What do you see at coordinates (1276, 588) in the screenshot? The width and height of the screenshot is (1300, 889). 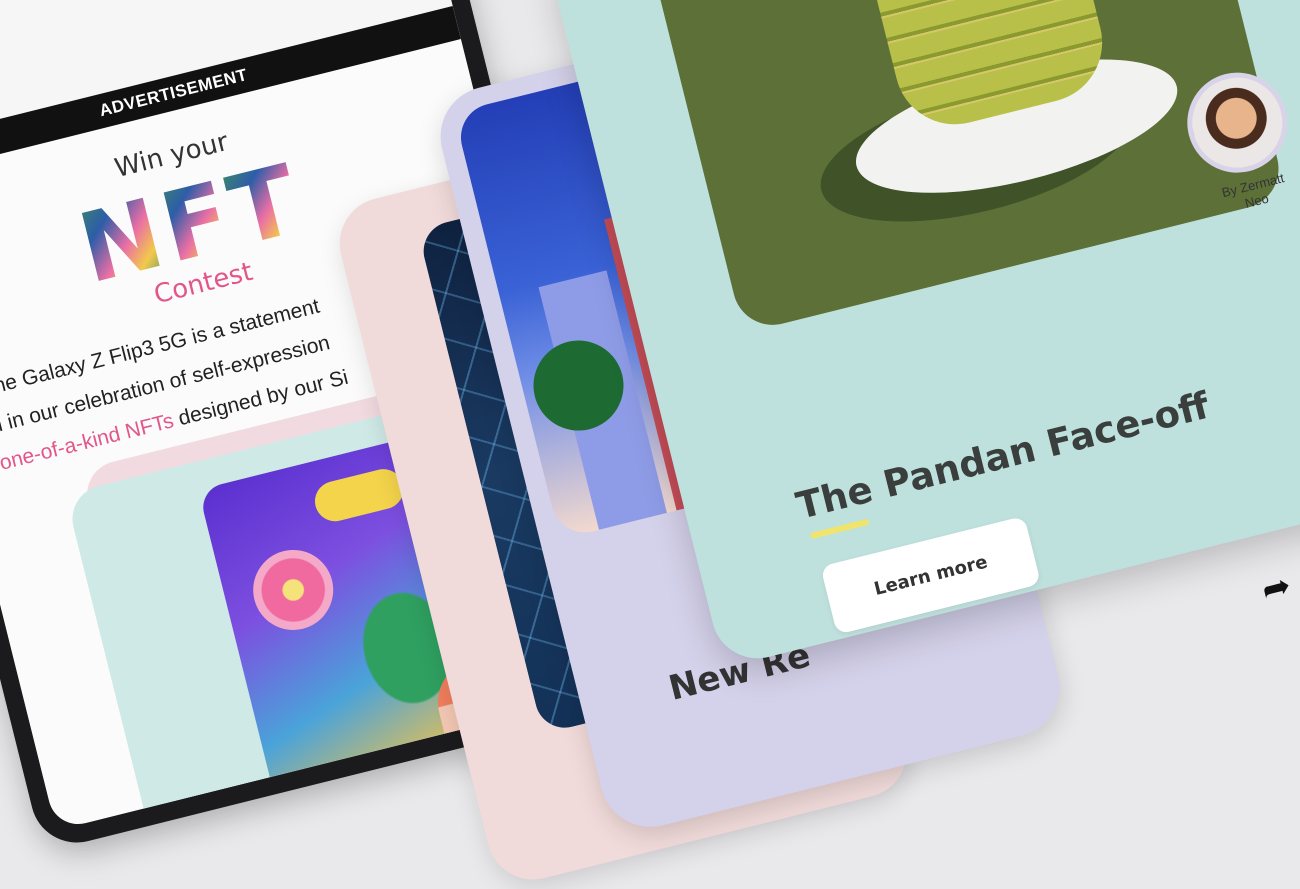 I see `share-arrow-icon: ➦` at bounding box center [1276, 588].